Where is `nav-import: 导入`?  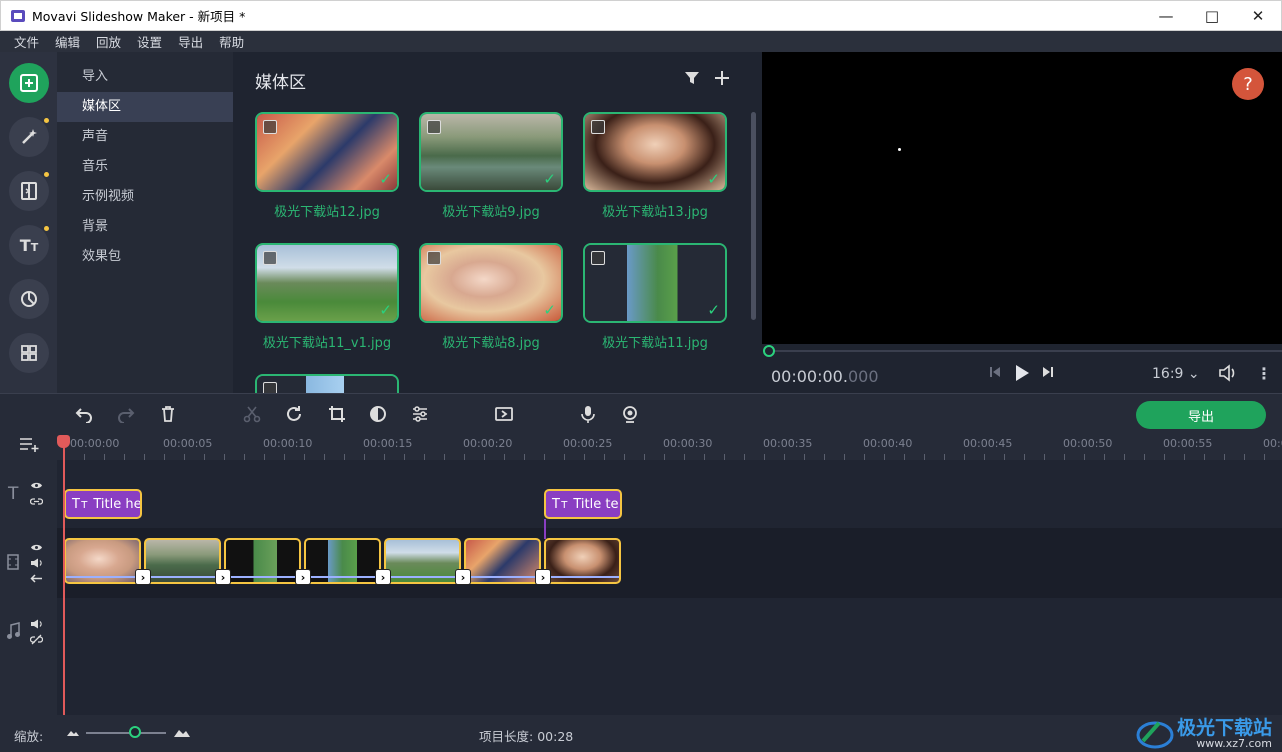
nav-import: 导入 is located at coordinates (145, 77).